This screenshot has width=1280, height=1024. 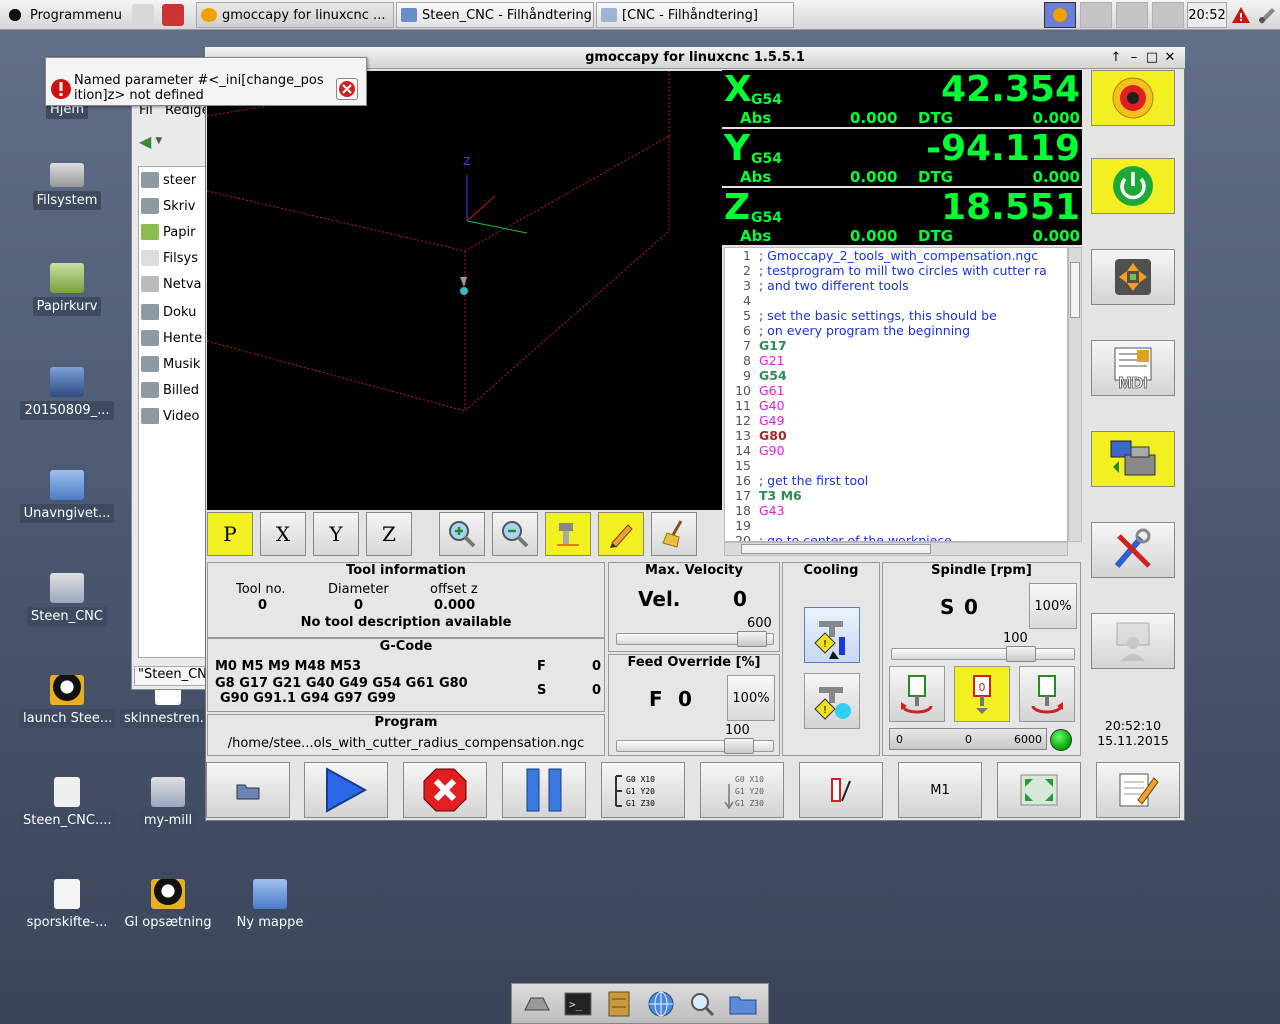 What do you see at coordinates (67, 601) in the screenshot?
I see `desktop-icon-steen-cnc: Steen_CNC` at bounding box center [67, 601].